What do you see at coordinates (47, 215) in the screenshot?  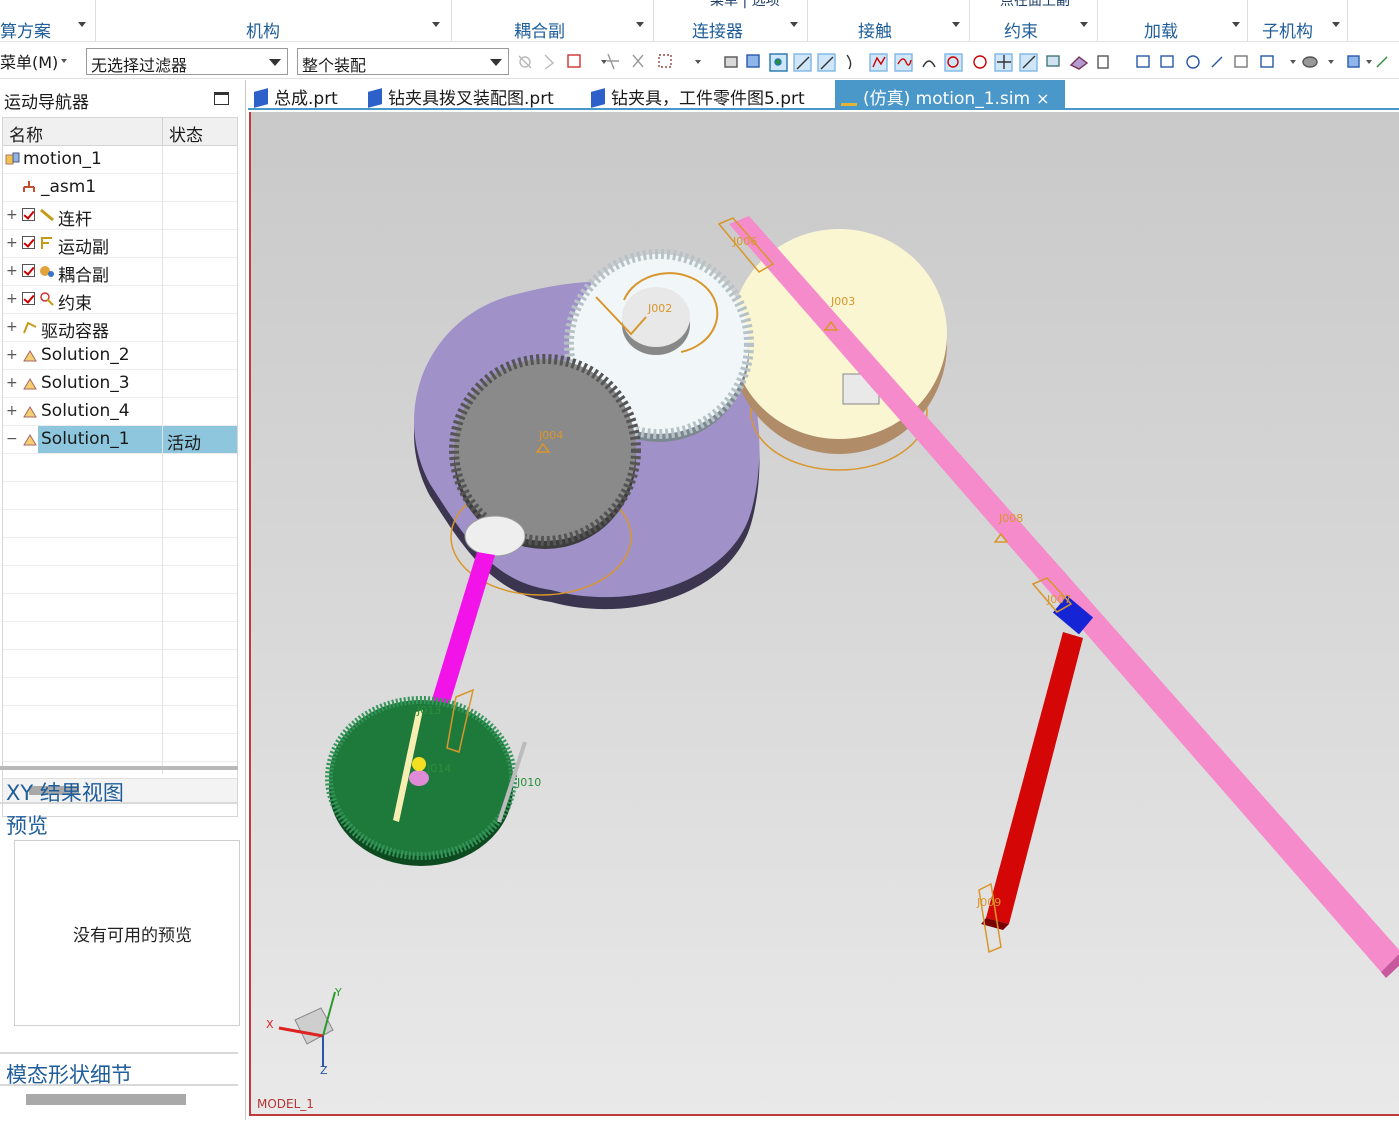 I see `link-icon` at bounding box center [47, 215].